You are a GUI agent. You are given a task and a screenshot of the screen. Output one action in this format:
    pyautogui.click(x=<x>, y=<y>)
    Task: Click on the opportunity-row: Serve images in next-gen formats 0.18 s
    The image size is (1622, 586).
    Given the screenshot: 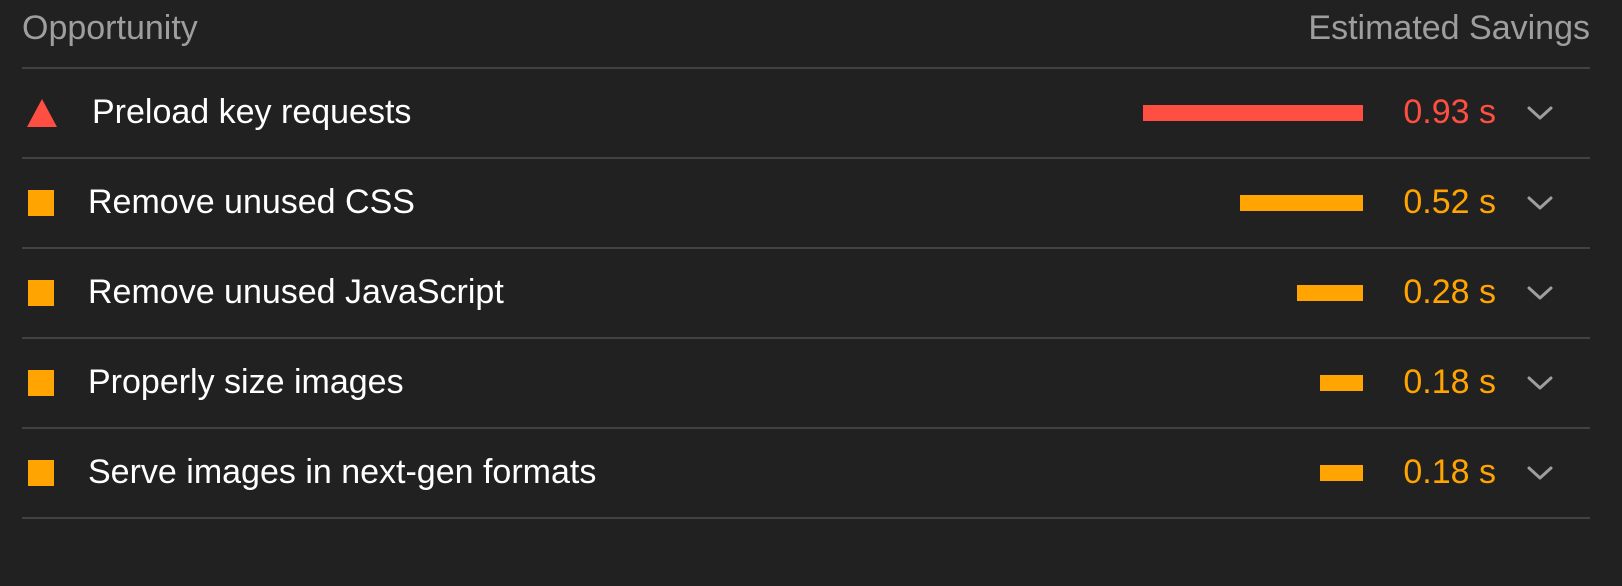 What is the action you would take?
    pyautogui.click(x=806, y=474)
    